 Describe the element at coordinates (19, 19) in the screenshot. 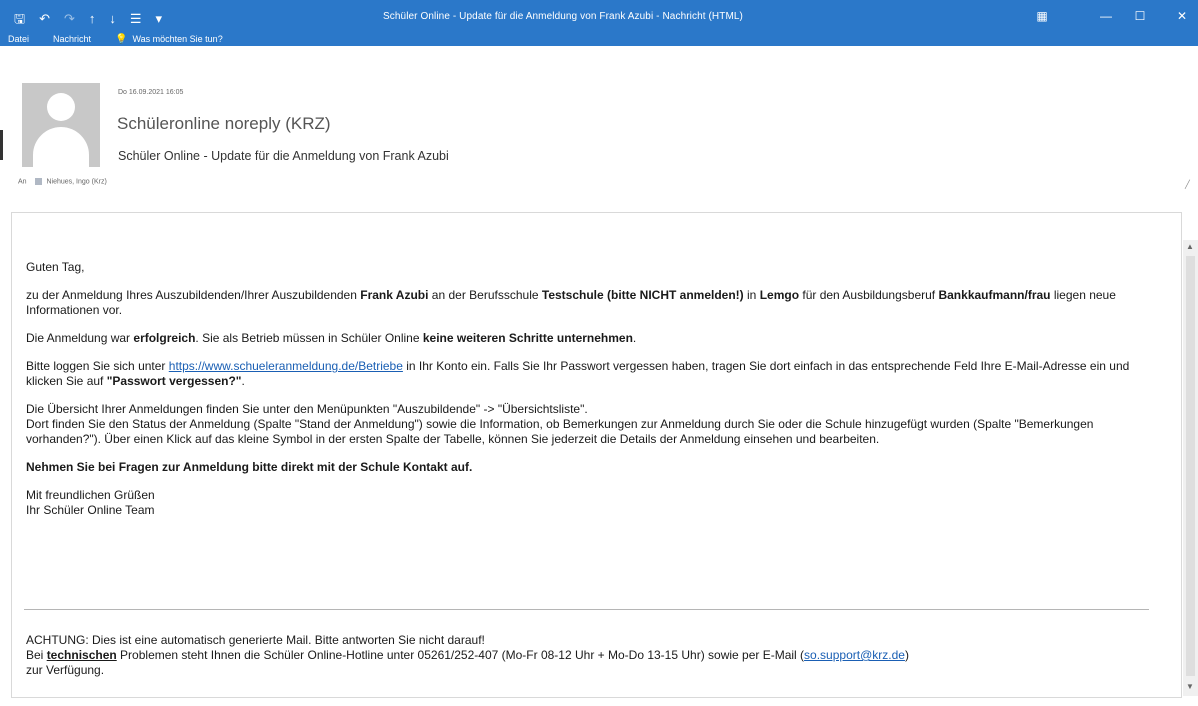

I see `save-icon: 🖫` at that location.